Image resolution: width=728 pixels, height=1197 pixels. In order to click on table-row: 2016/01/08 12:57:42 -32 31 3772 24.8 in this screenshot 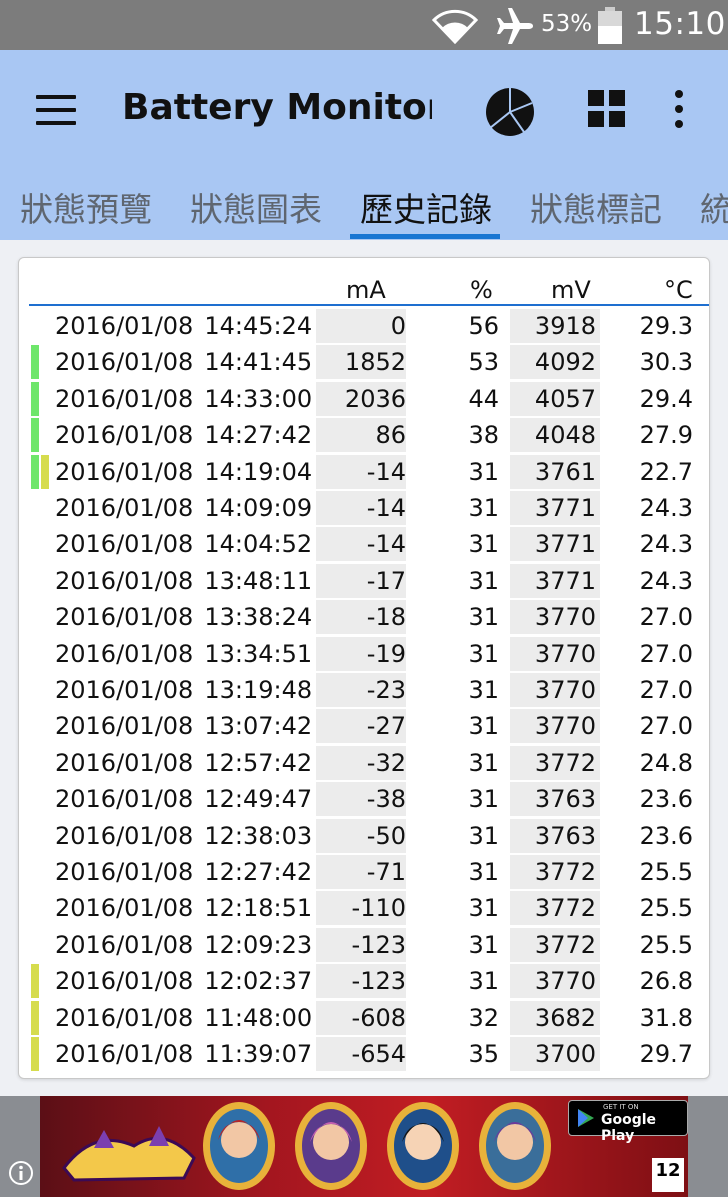, I will do `click(364, 763)`.